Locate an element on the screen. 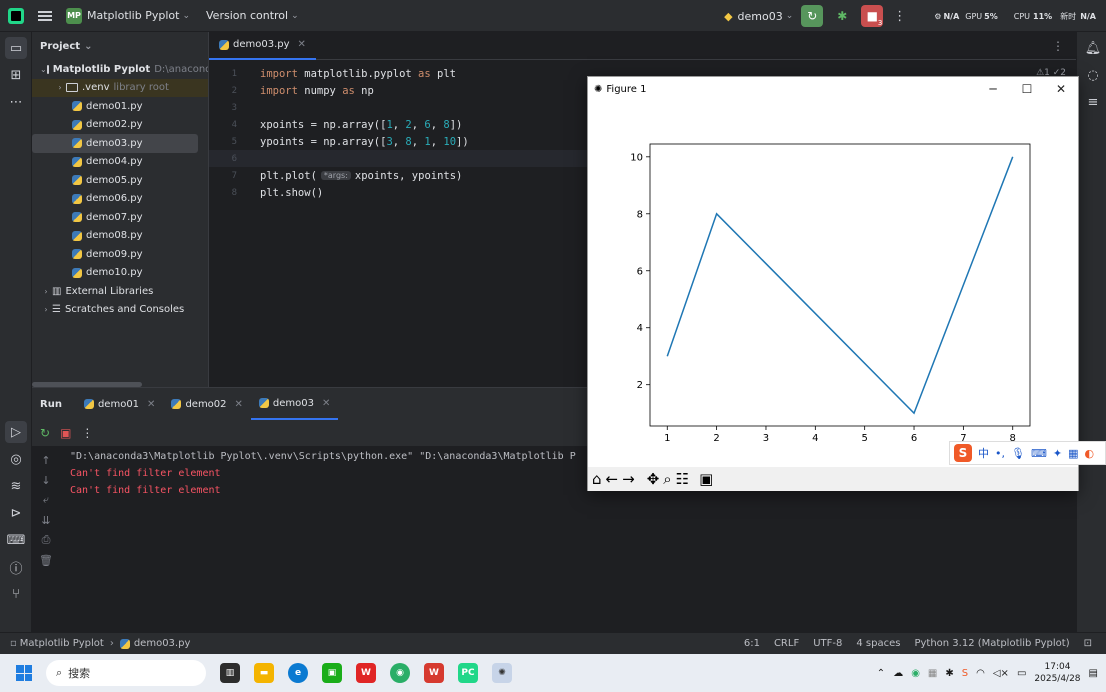  debug-icon: ✱ is located at coordinates (842, 16).